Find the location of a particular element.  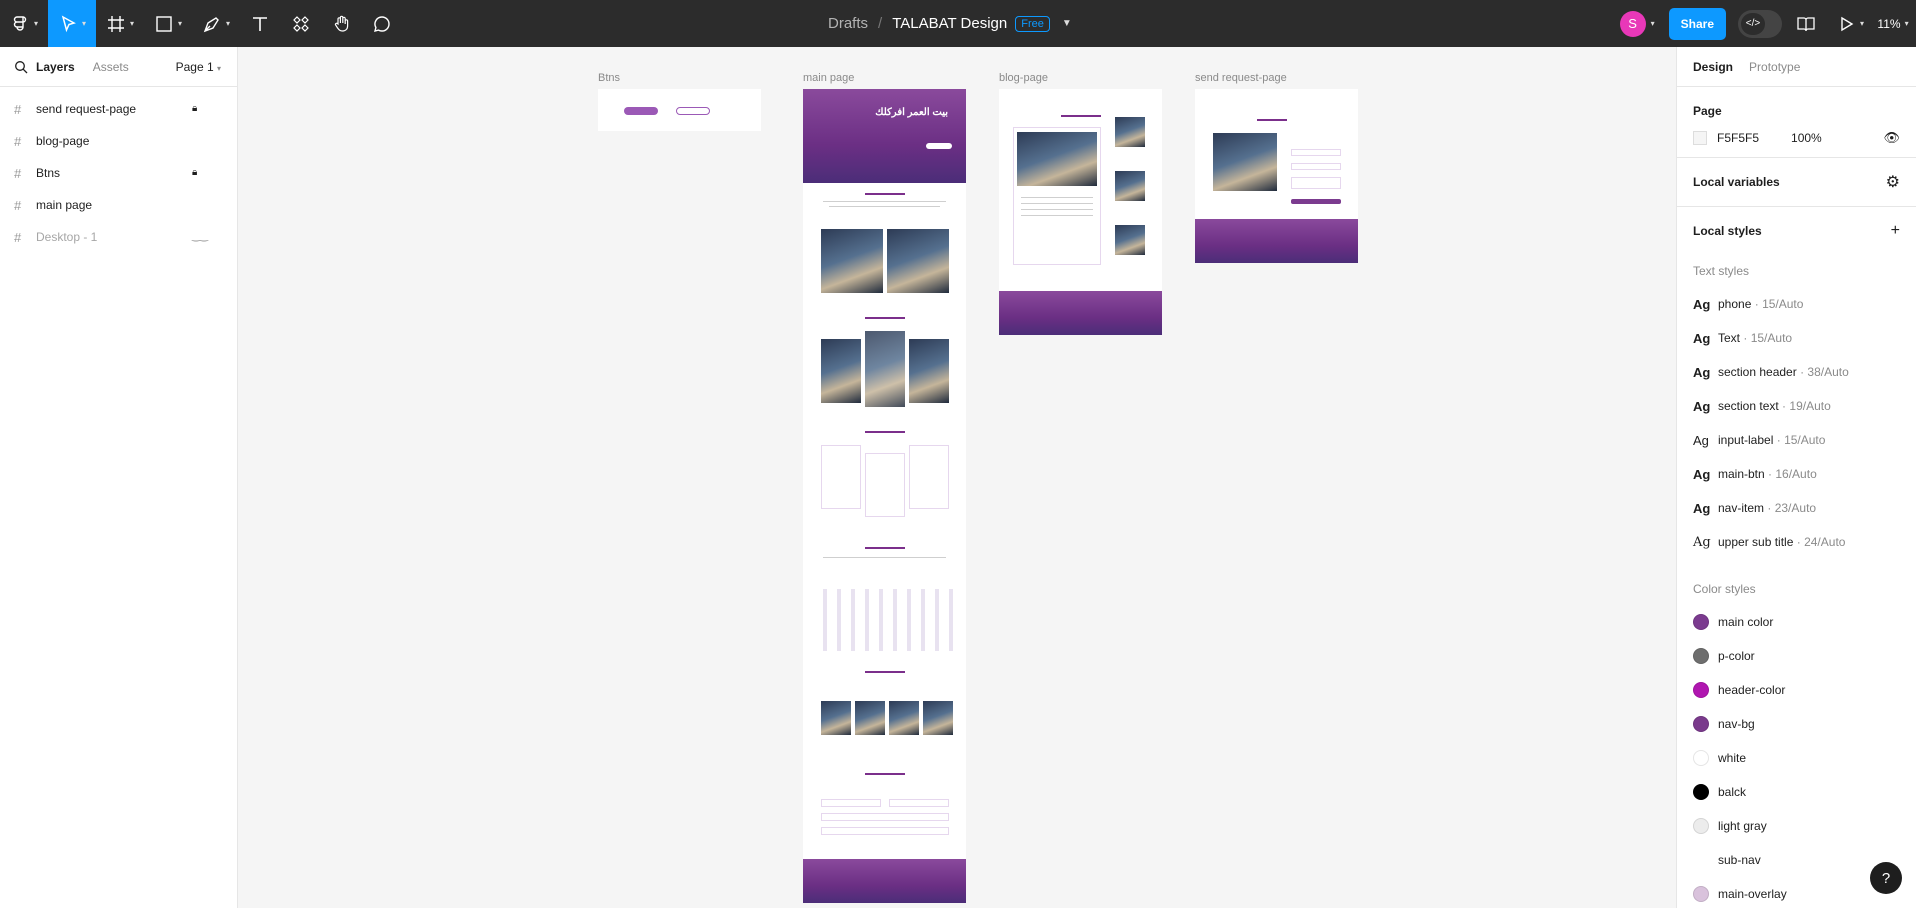

text-style-item: Ag section header · 38/Auto is located at coordinates (1796, 372).